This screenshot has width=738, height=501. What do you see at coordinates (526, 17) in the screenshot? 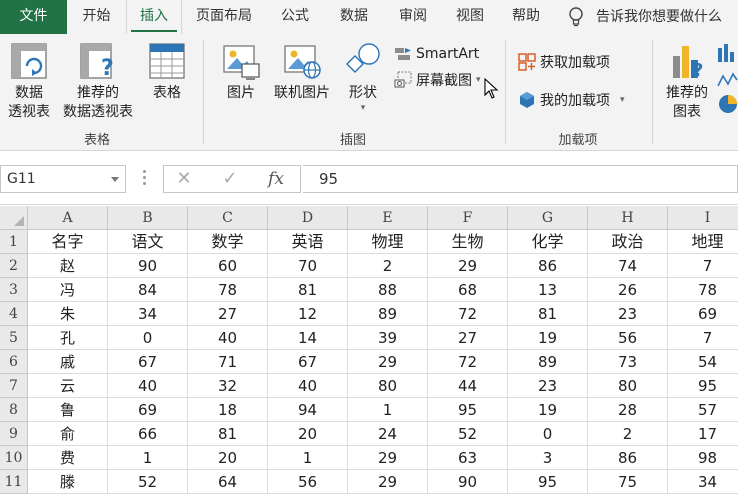
I see `tab-8: 帮助` at bounding box center [526, 17].